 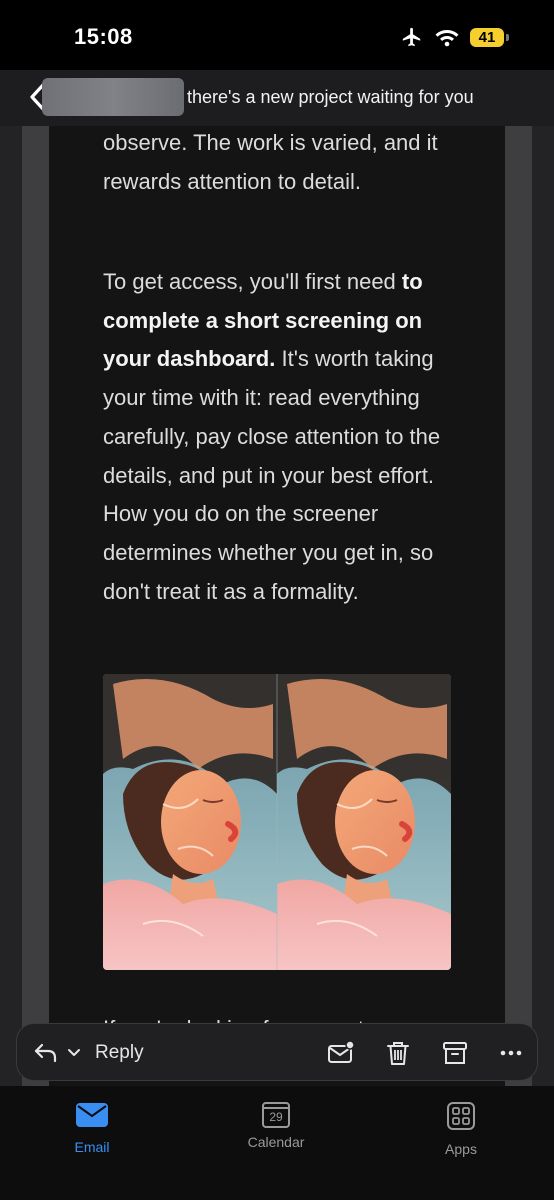 What do you see at coordinates (103, 36) in the screenshot?
I see `status-time: 15:08` at bounding box center [103, 36].